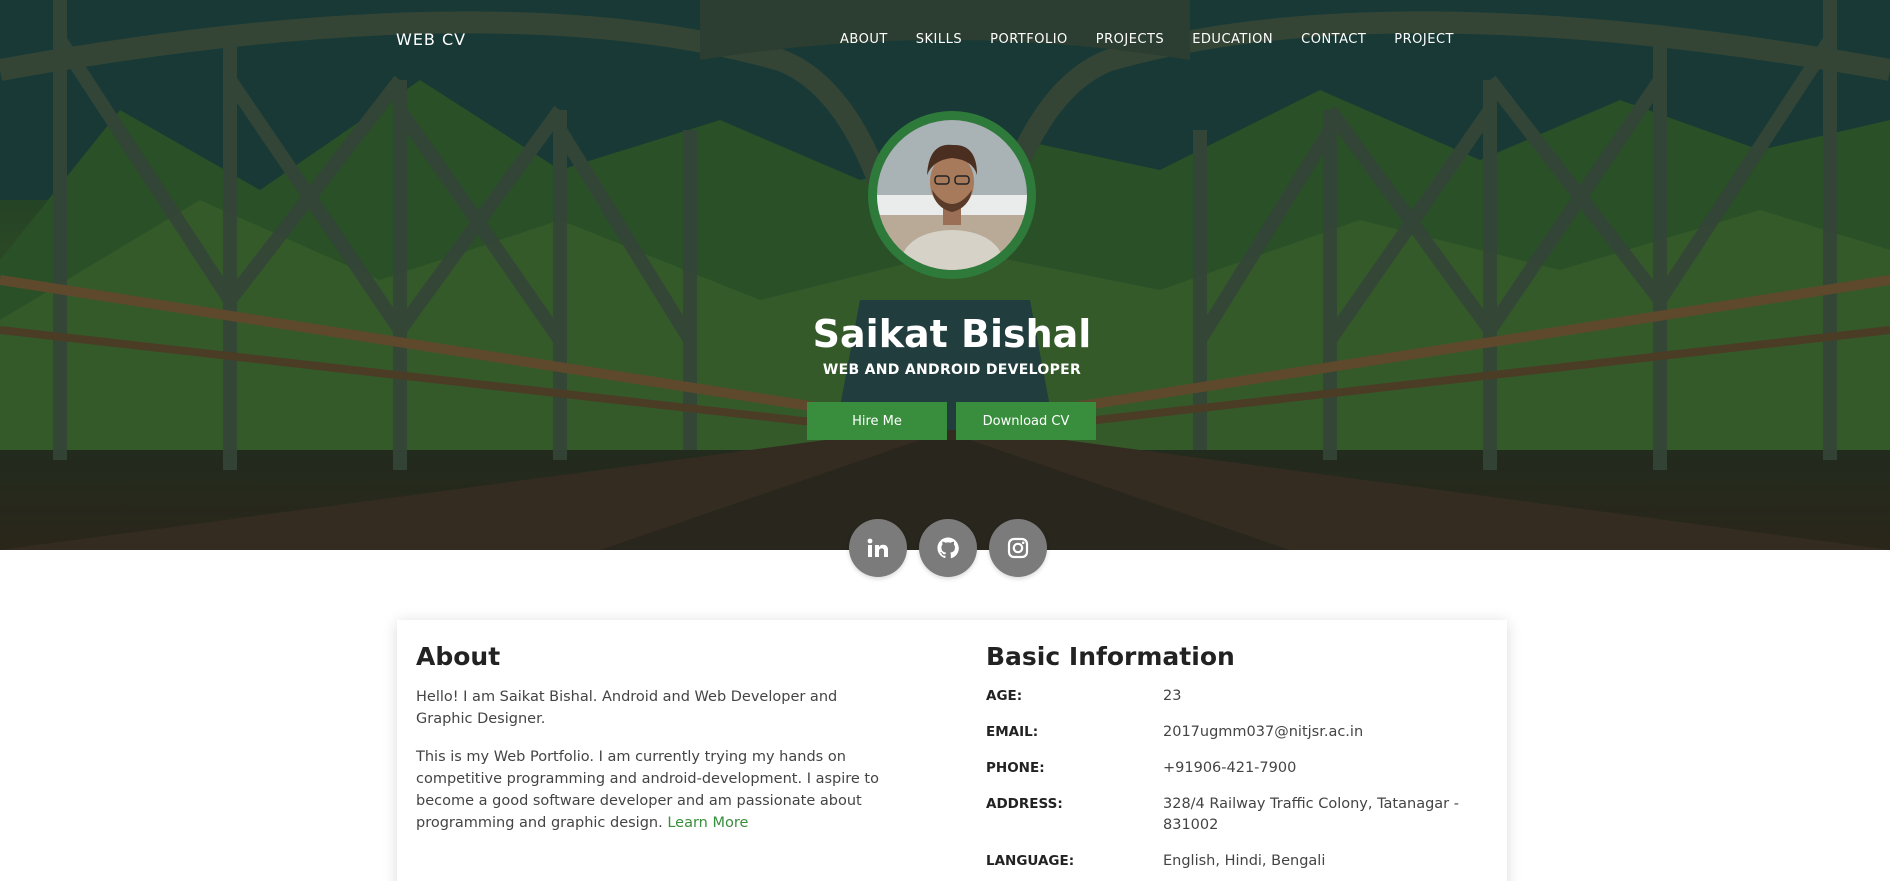 Image resolution: width=1890 pixels, height=881 pixels. Describe the element at coordinates (1015, 768) in the screenshot. I see `info-label: PHONE:` at that location.